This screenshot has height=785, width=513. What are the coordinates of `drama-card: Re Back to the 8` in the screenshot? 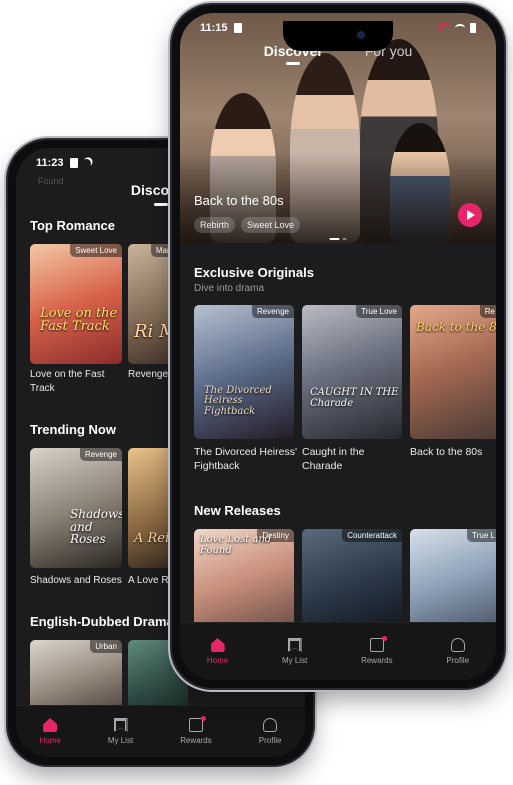 It's located at (453, 372).